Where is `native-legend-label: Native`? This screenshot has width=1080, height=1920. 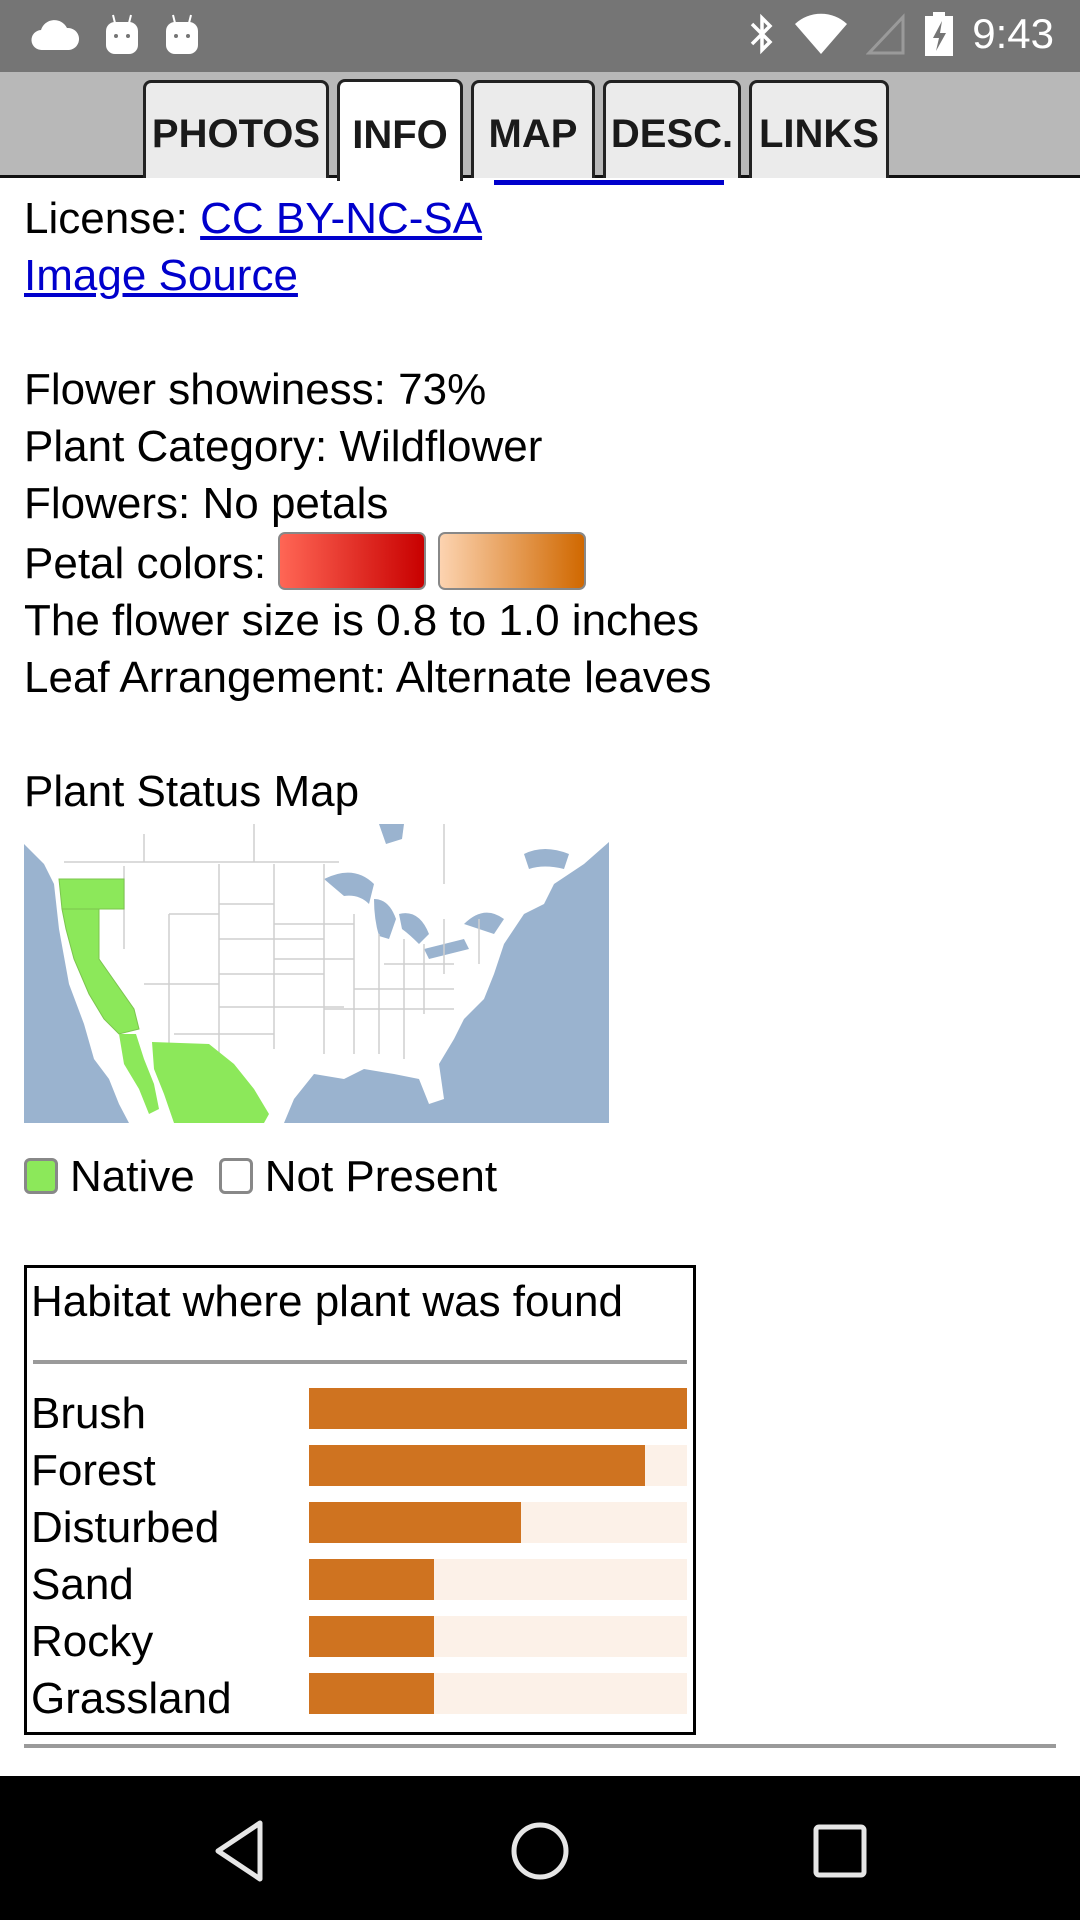
native-legend-label: Native is located at coordinates (132, 1176).